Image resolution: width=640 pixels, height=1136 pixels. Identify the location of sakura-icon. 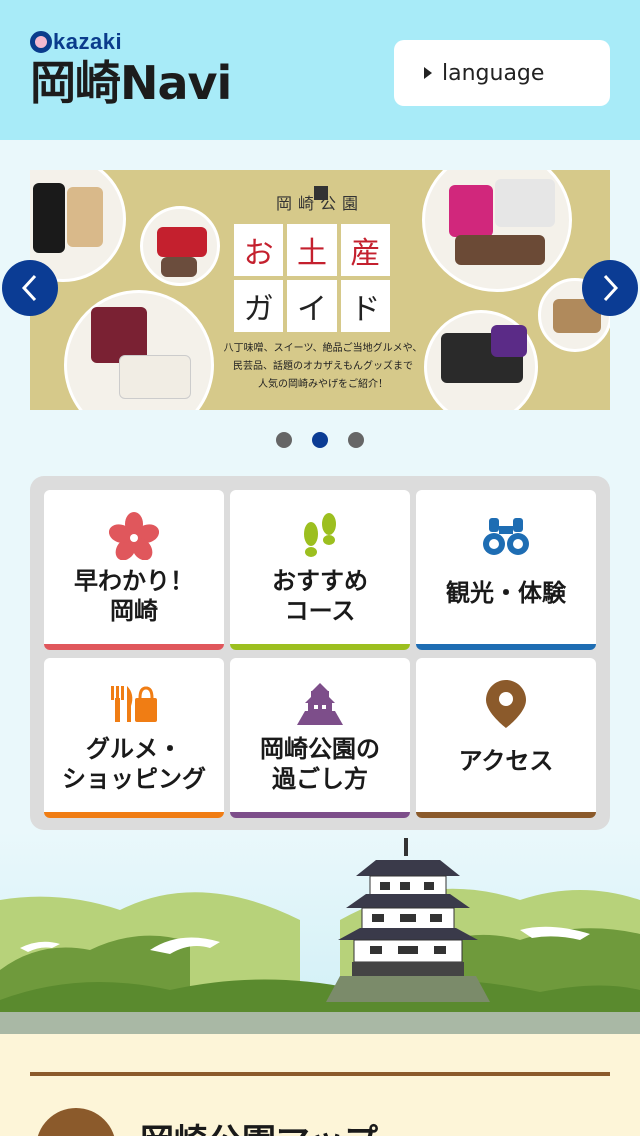
(134, 536).